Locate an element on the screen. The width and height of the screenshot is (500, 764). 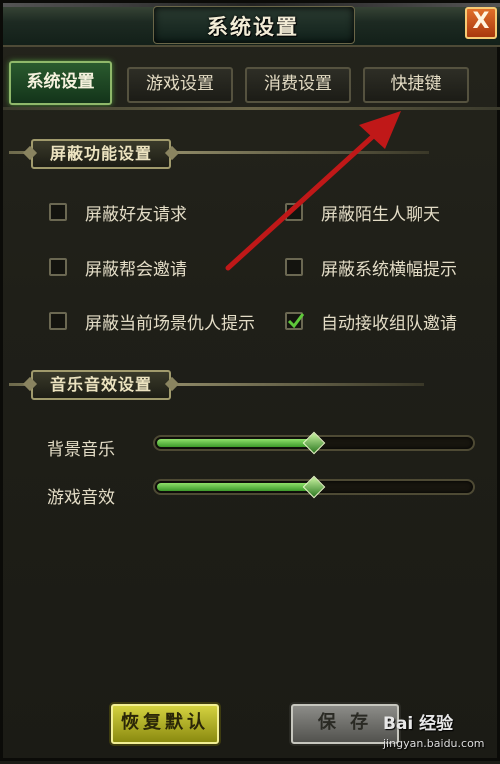
annotation-arrow-icon is located at coordinates (313, 191).